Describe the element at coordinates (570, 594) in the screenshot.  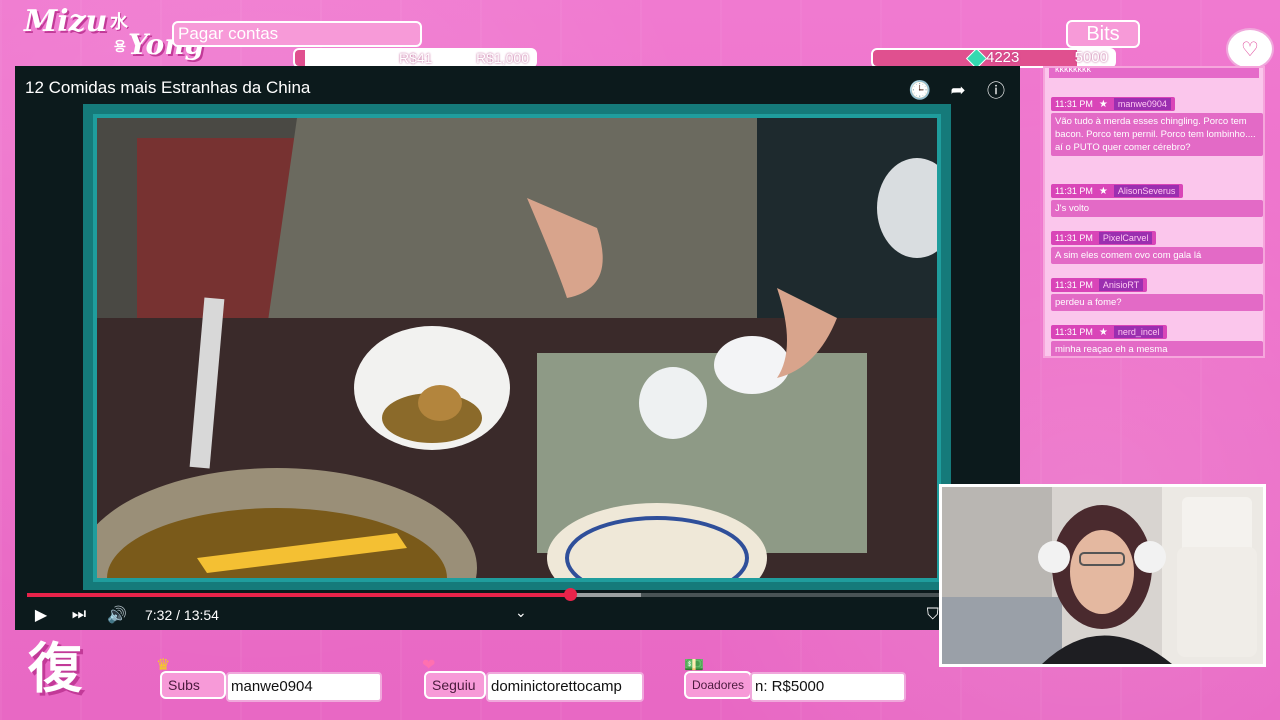
I see `progress-scrubber` at that location.